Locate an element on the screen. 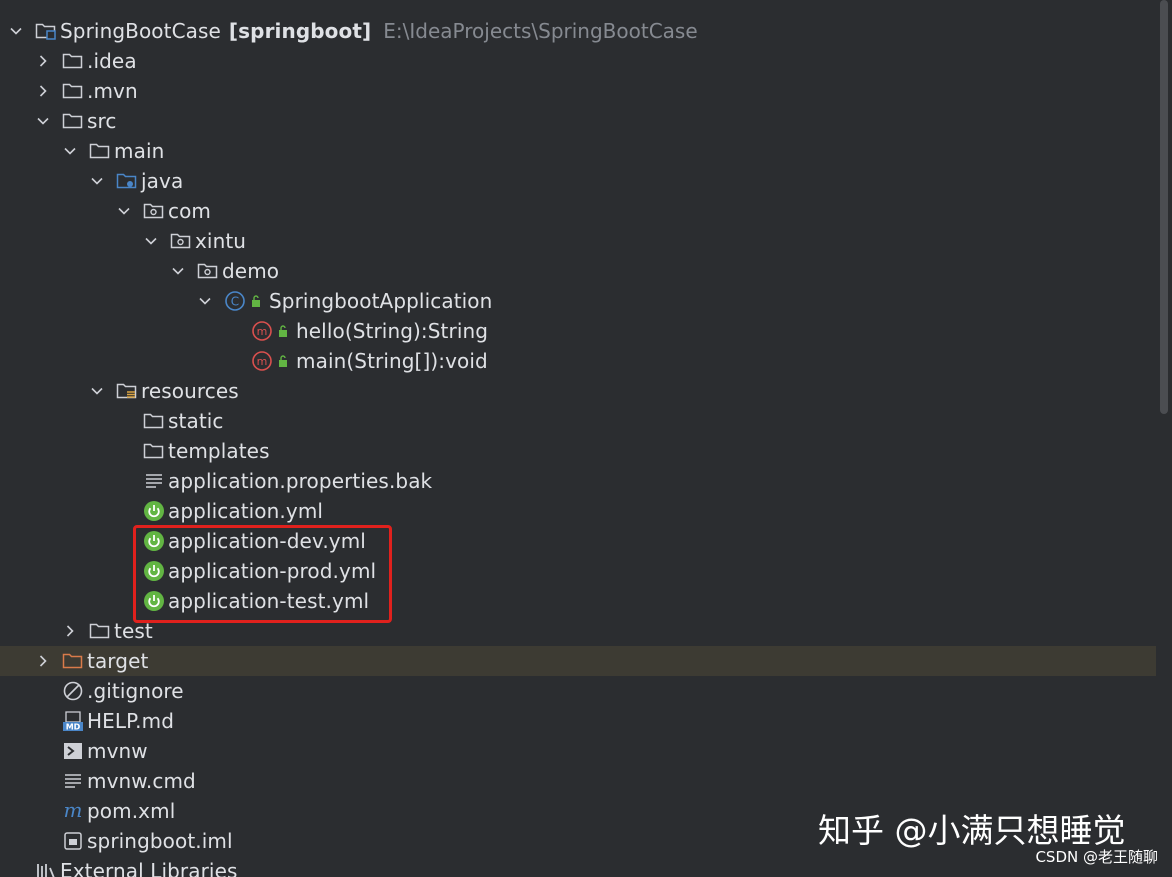 Image resolution: width=1172 pixels, height=877 pixels. module-folder-icon is located at coordinates (46, 31).